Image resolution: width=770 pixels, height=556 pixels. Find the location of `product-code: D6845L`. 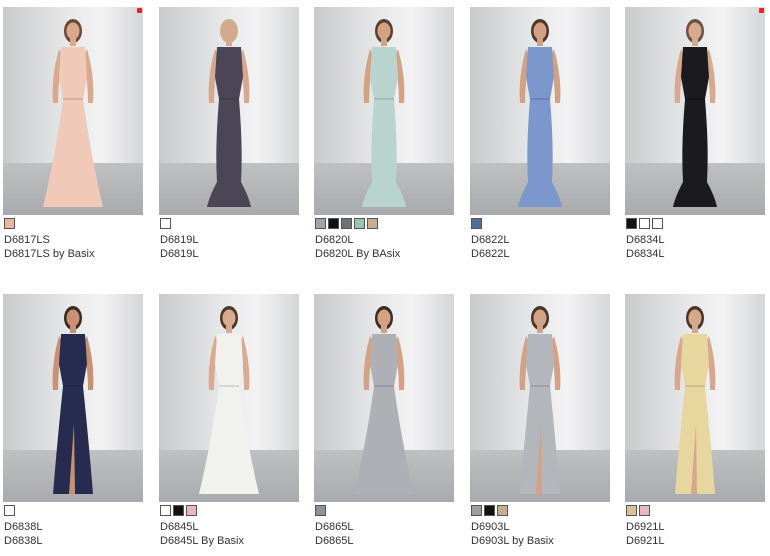

product-code: D6845L is located at coordinates (179, 527).